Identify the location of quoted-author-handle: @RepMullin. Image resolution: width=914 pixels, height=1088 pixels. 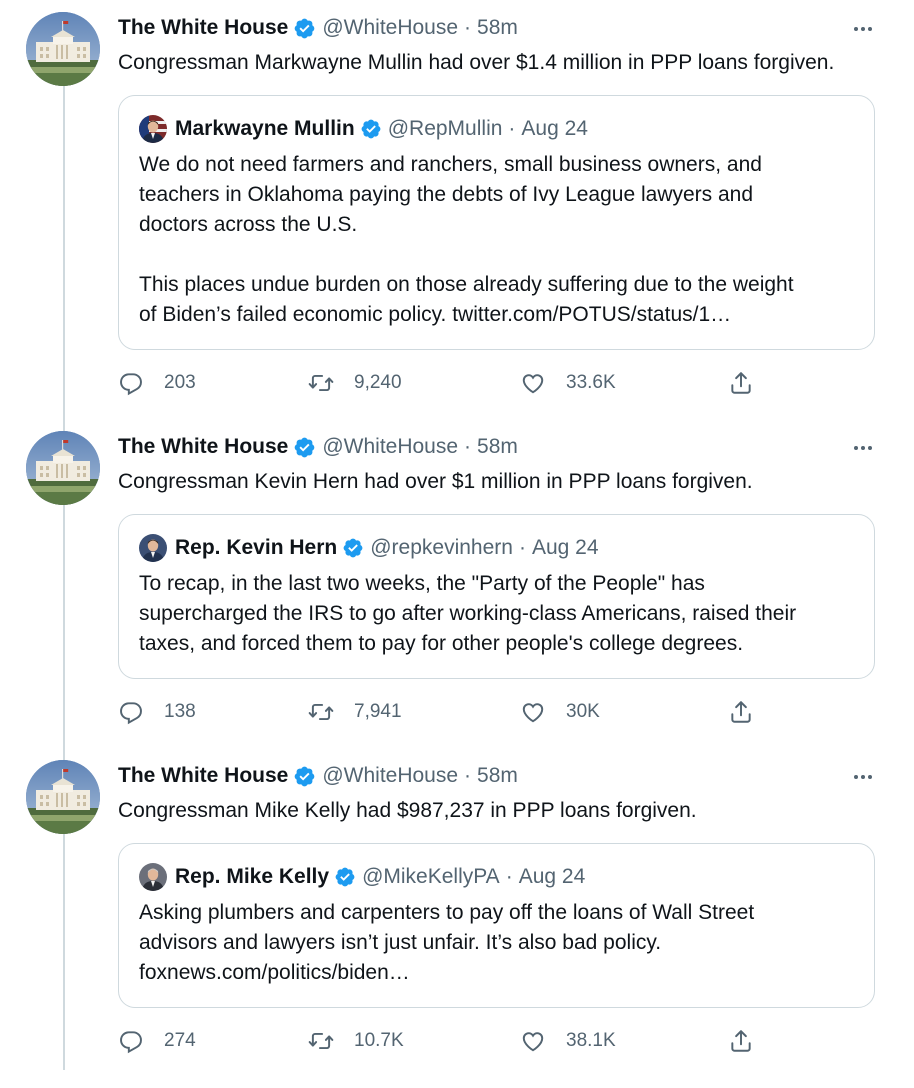
(445, 128).